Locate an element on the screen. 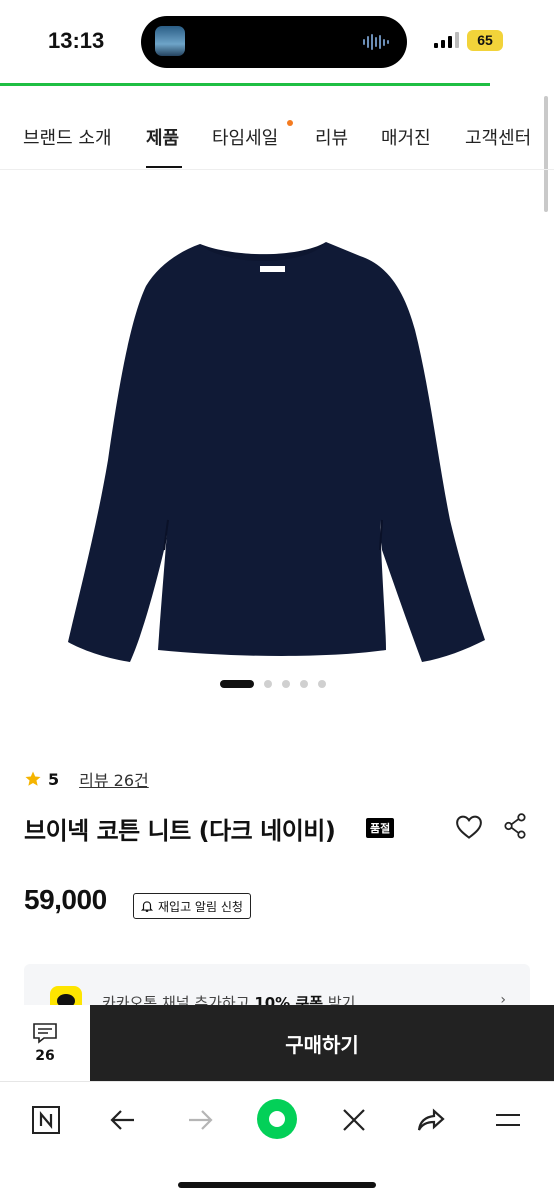  status-time: 13:13 is located at coordinates (76, 40).